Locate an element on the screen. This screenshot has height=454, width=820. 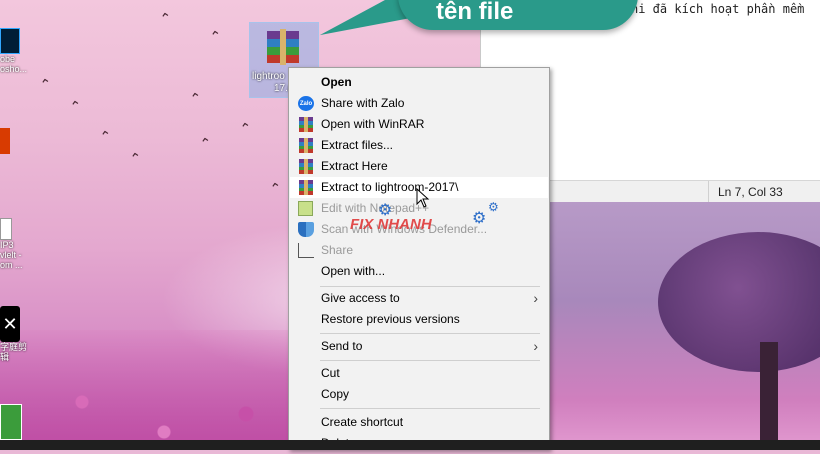
menu-item-open-with-winrar: Open with WinRAR is located at coordinates (419, 124).